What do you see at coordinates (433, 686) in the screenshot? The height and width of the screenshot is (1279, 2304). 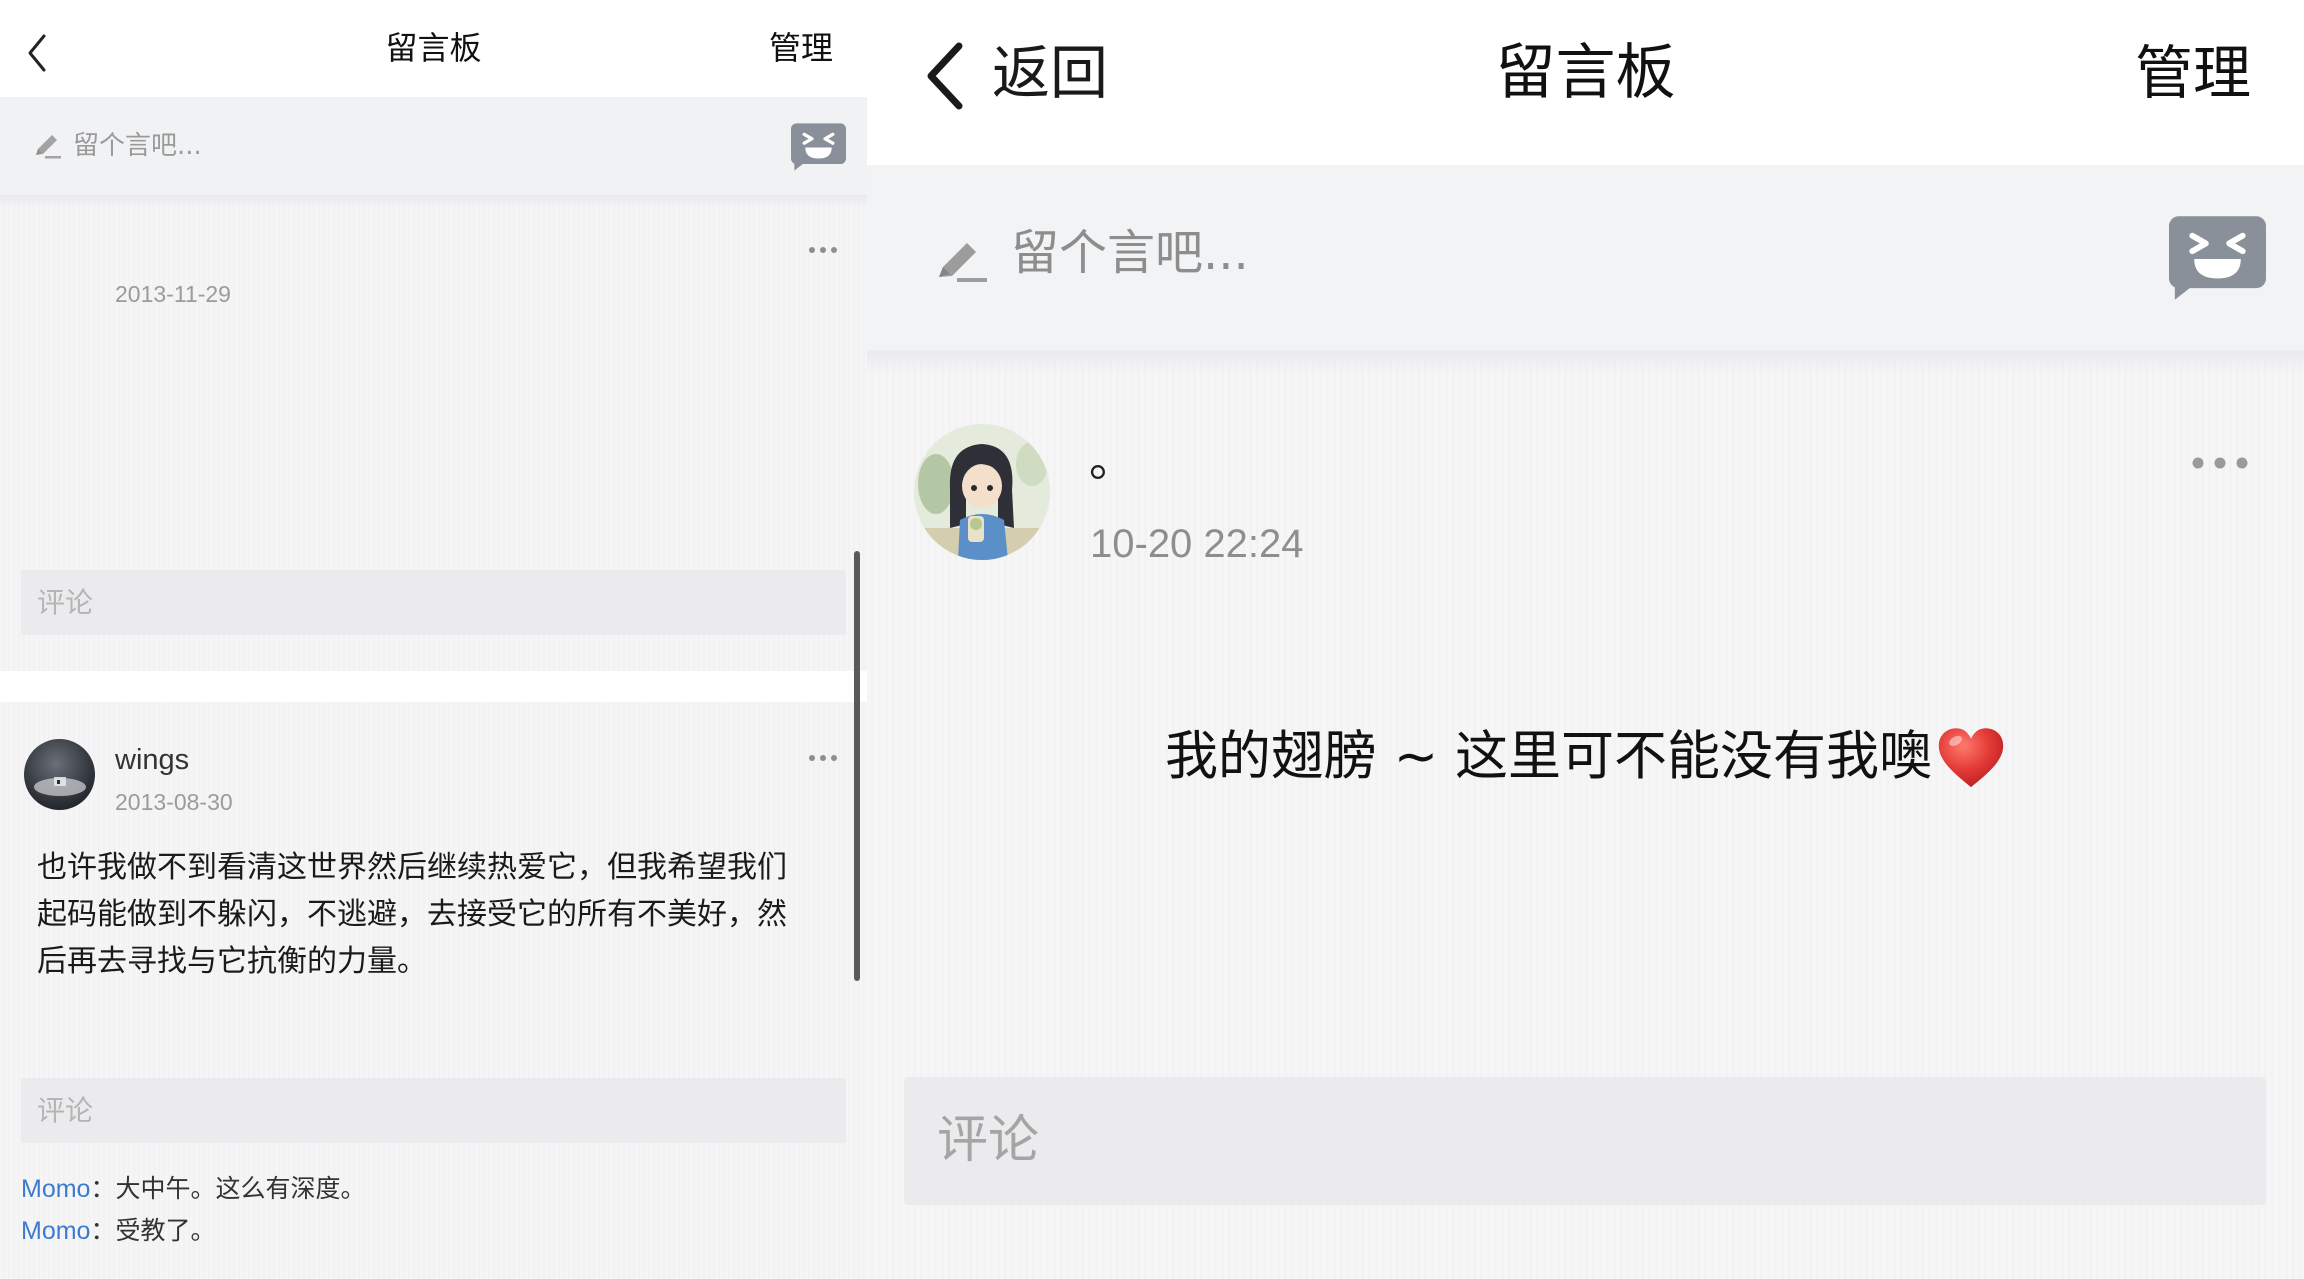 I see `post-separator` at bounding box center [433, 686].